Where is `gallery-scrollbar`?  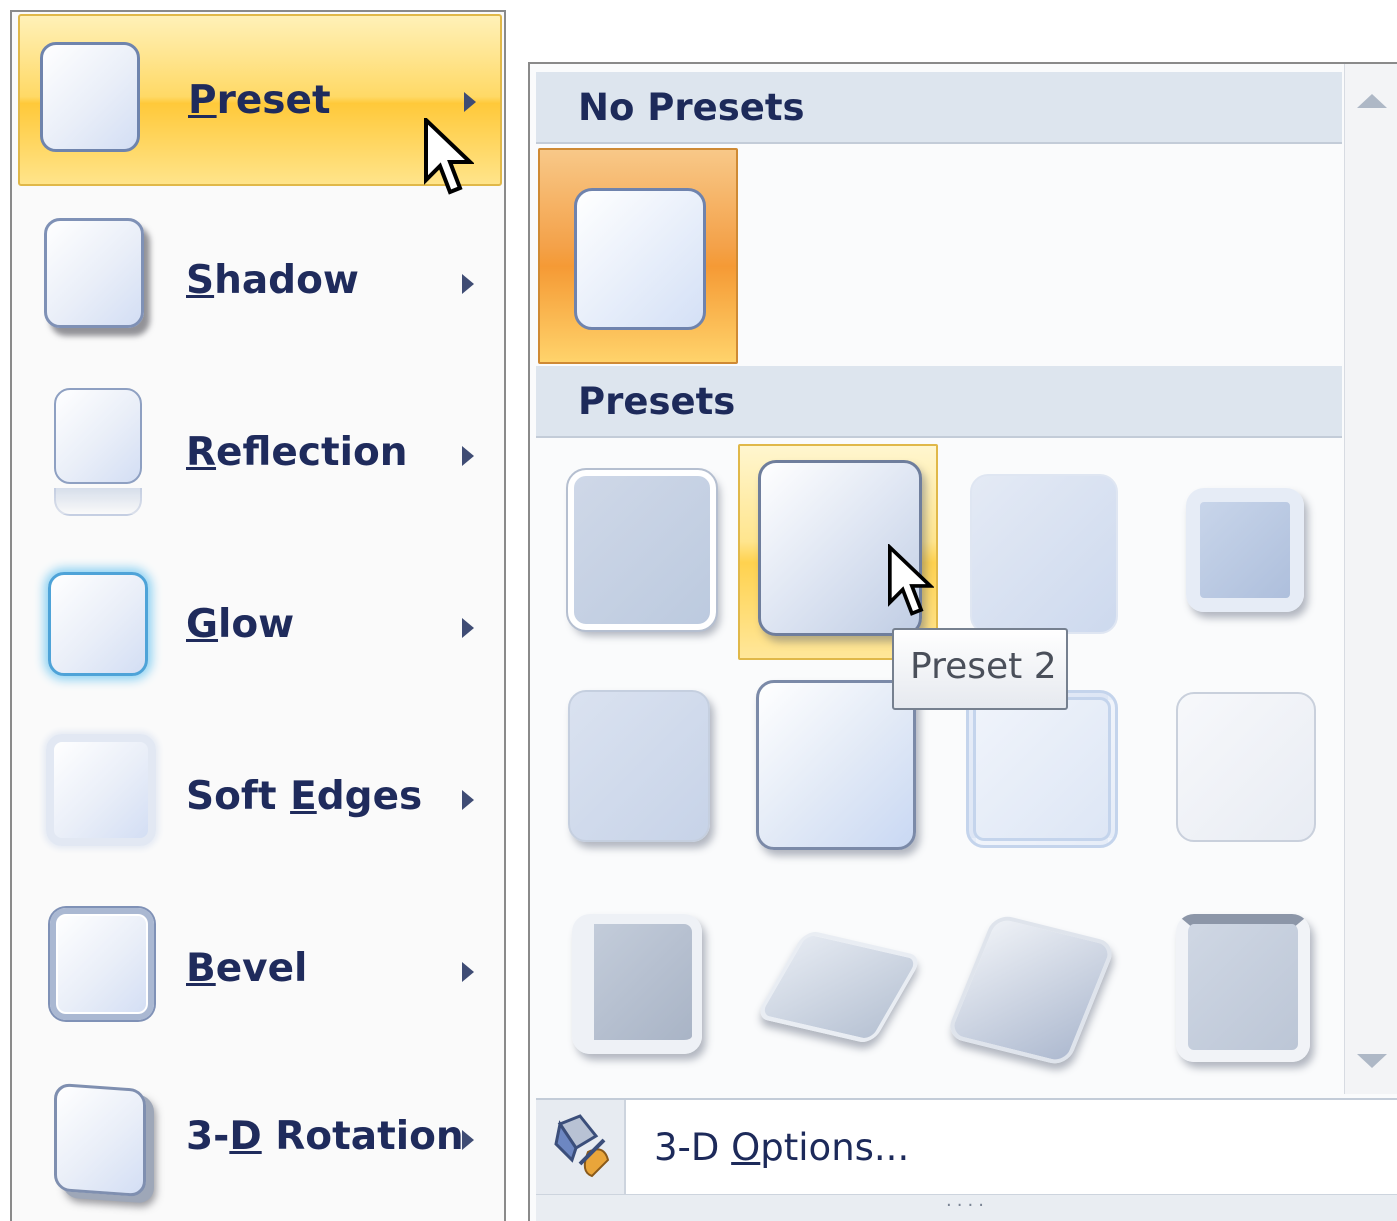
gallery-scrollbar is located at coordinates (1370, 579).